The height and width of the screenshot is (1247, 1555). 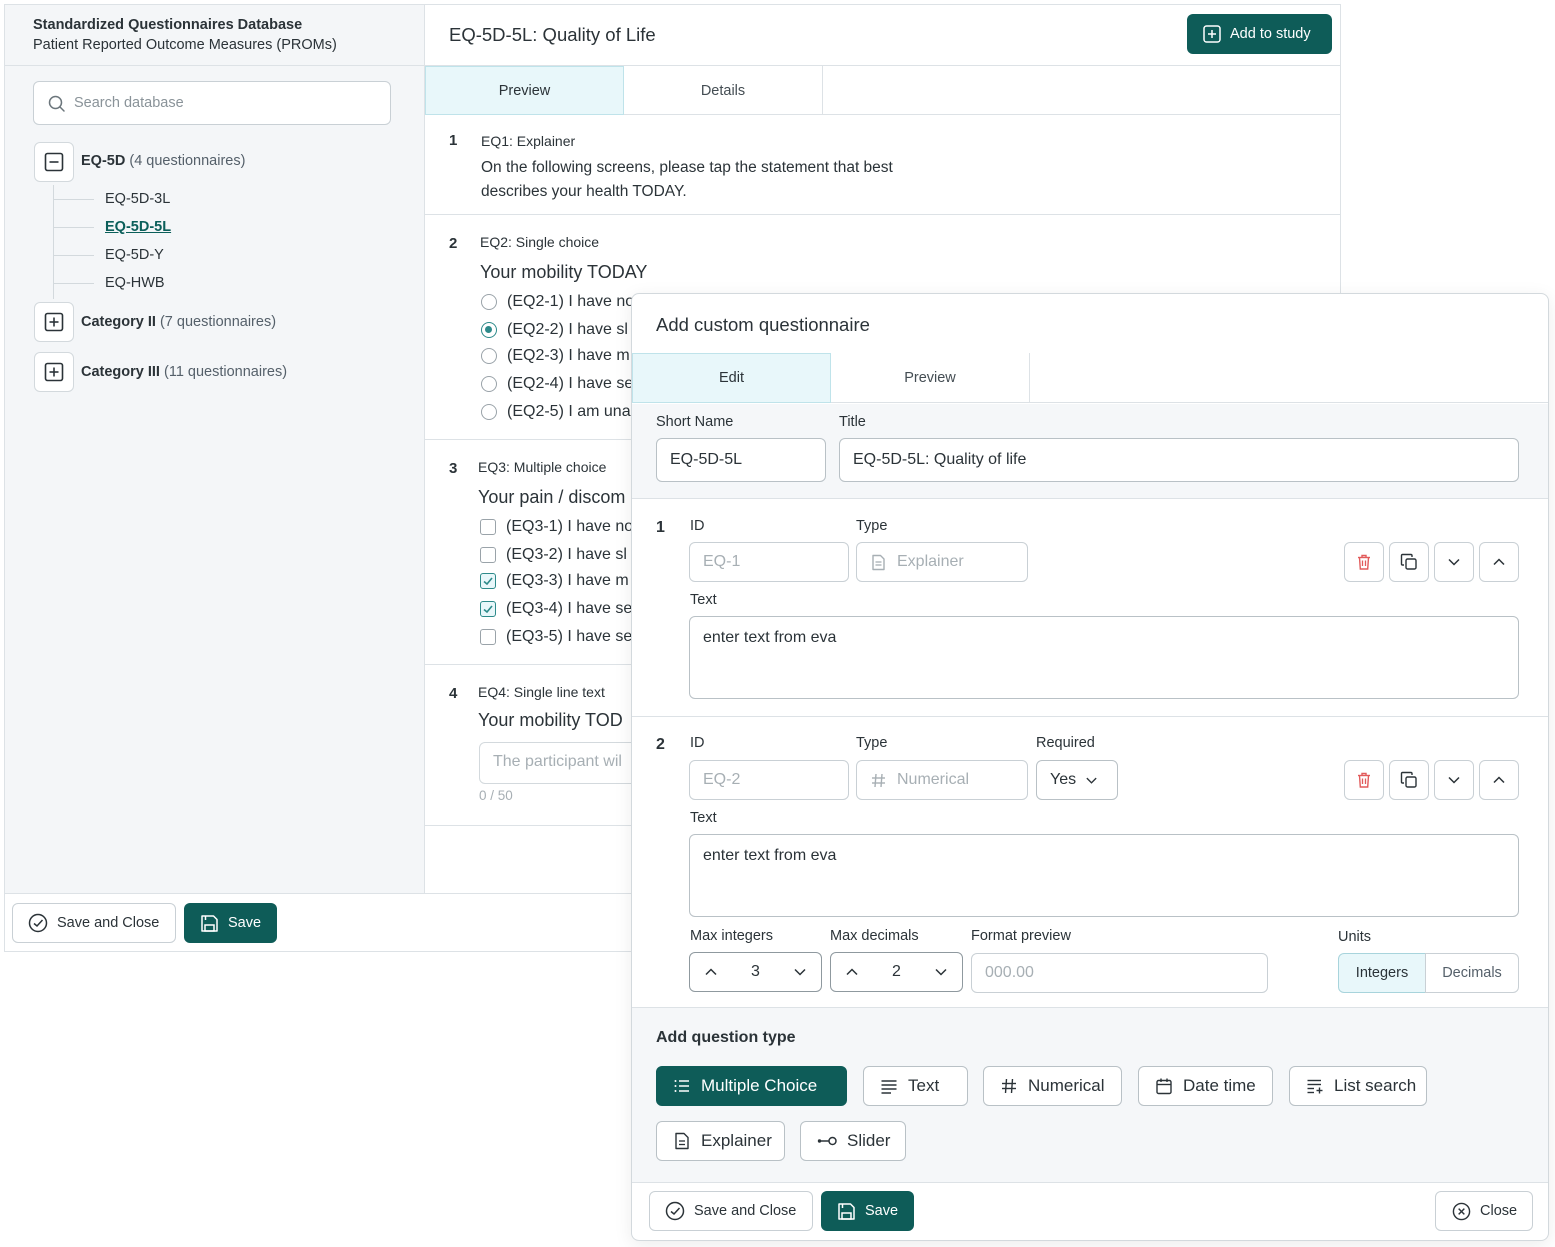 What do you see at coordinates (852, 422) in the screenshot?
I see `title-label: Title` at bounding box center [852, 422].